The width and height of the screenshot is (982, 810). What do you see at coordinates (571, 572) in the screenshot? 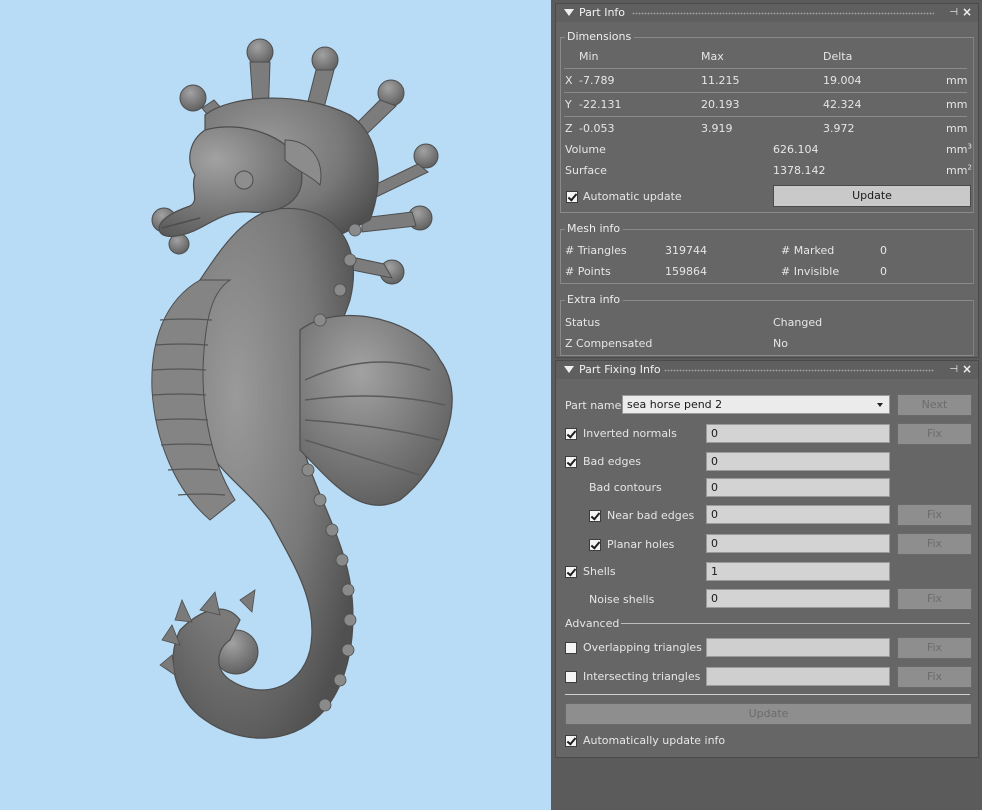
I see `shells-checkbox` at bounding box center [571, 572].